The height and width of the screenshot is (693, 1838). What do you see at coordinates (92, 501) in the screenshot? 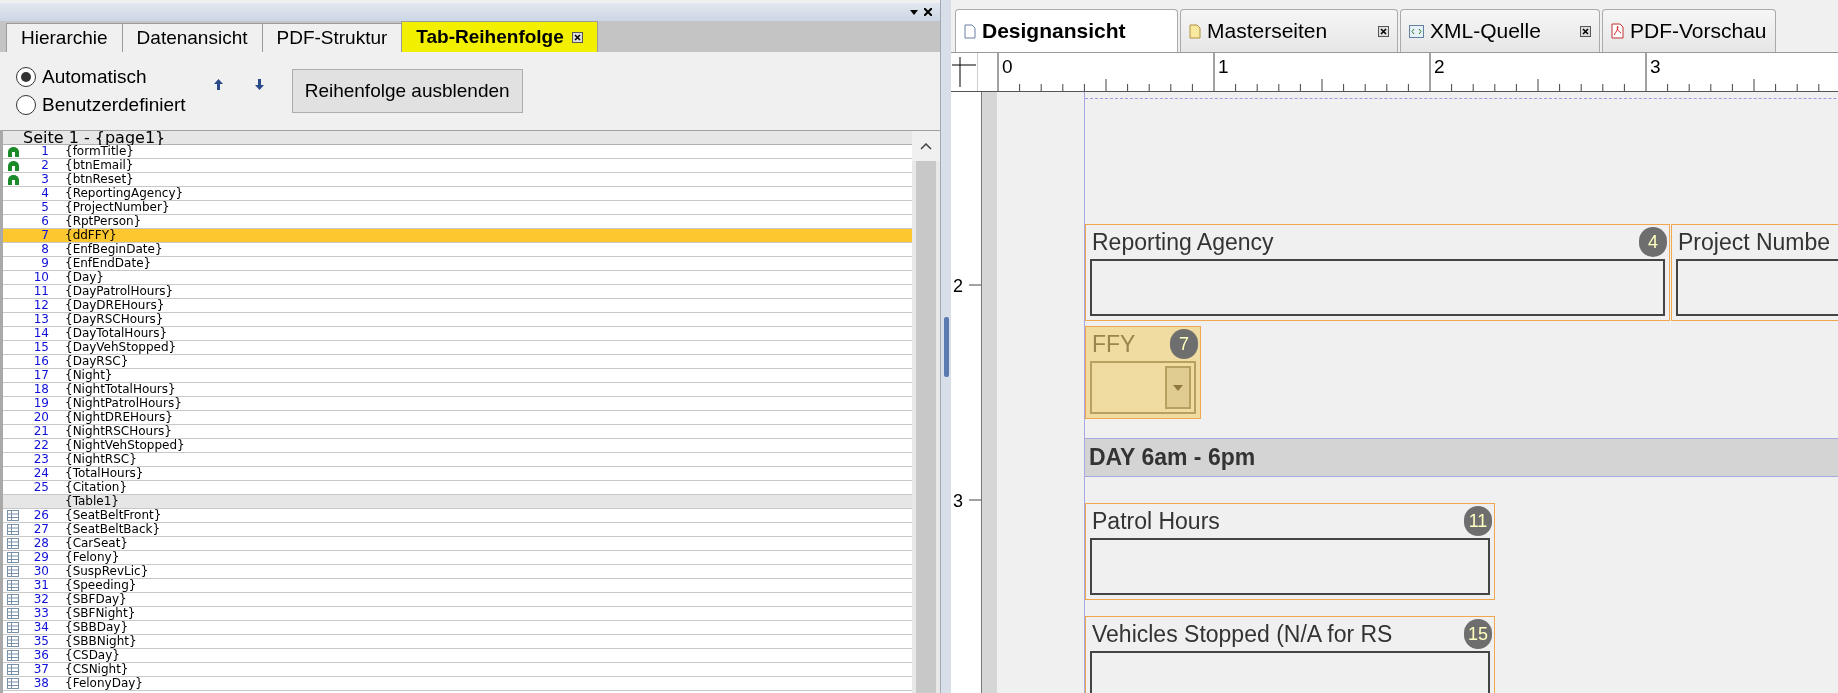
I see `field-name: {Table1}` at bounding box center [92, 501].